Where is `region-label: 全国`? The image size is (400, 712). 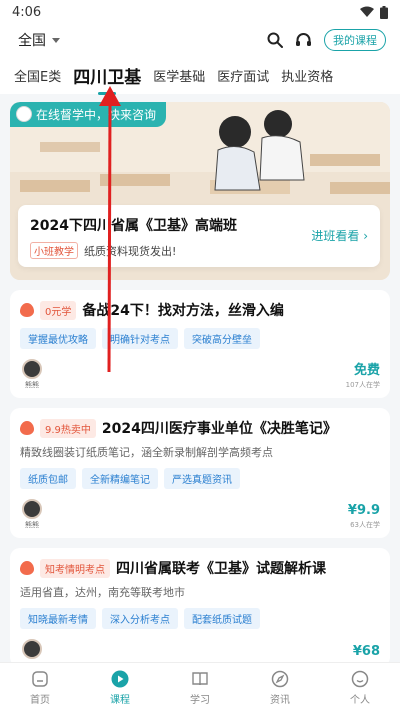
region-label: 全国 is located at coordinates (32, 41).